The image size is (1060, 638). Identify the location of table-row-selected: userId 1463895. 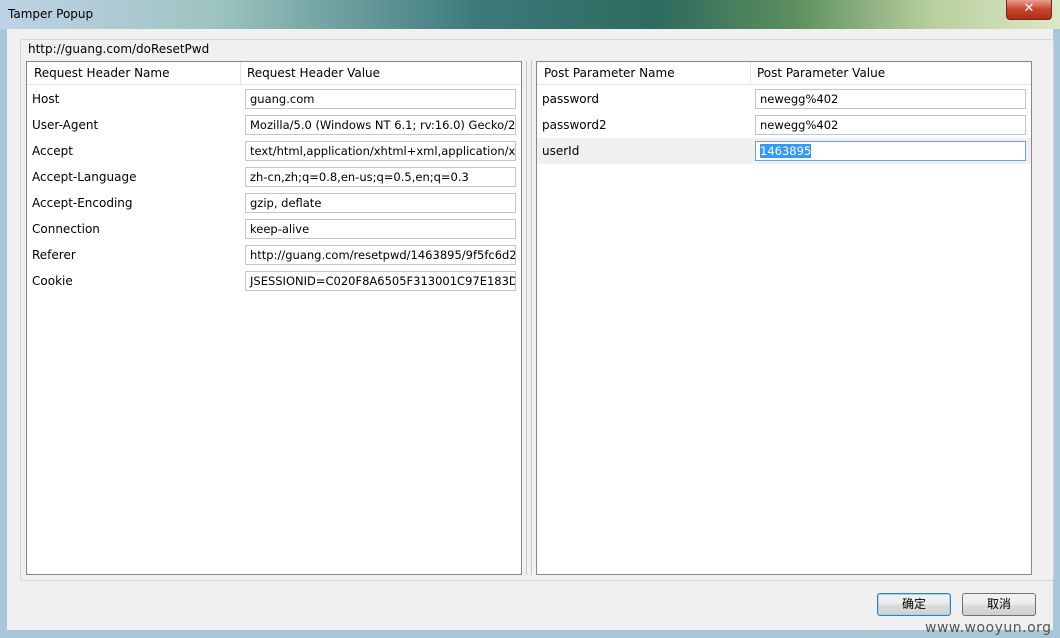
(784, 151).